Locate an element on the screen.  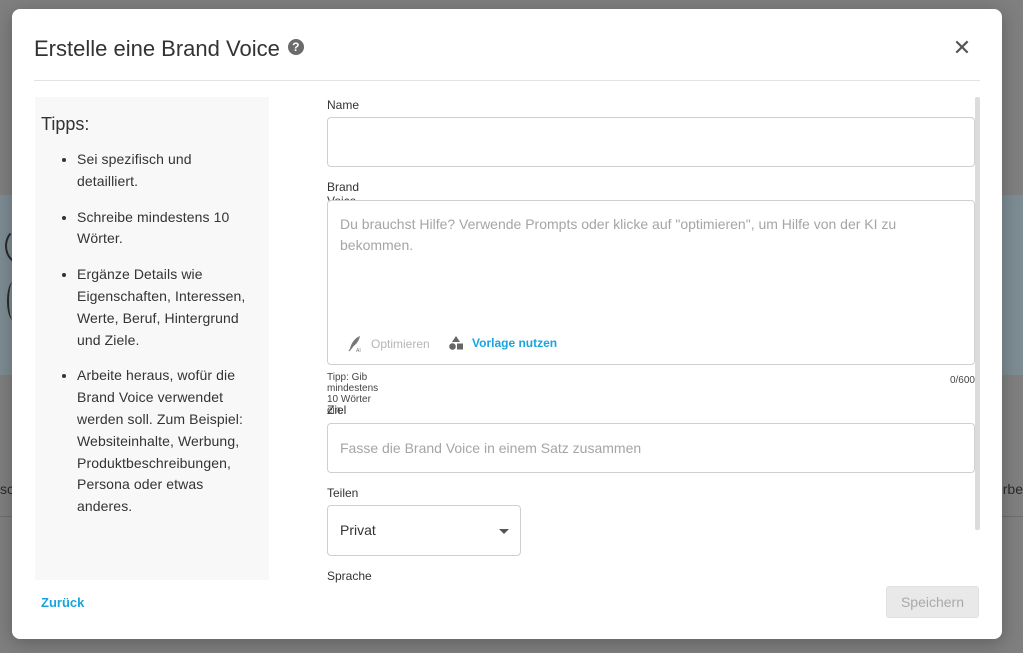
share-value: Privat is located at coordinates (358, 530).